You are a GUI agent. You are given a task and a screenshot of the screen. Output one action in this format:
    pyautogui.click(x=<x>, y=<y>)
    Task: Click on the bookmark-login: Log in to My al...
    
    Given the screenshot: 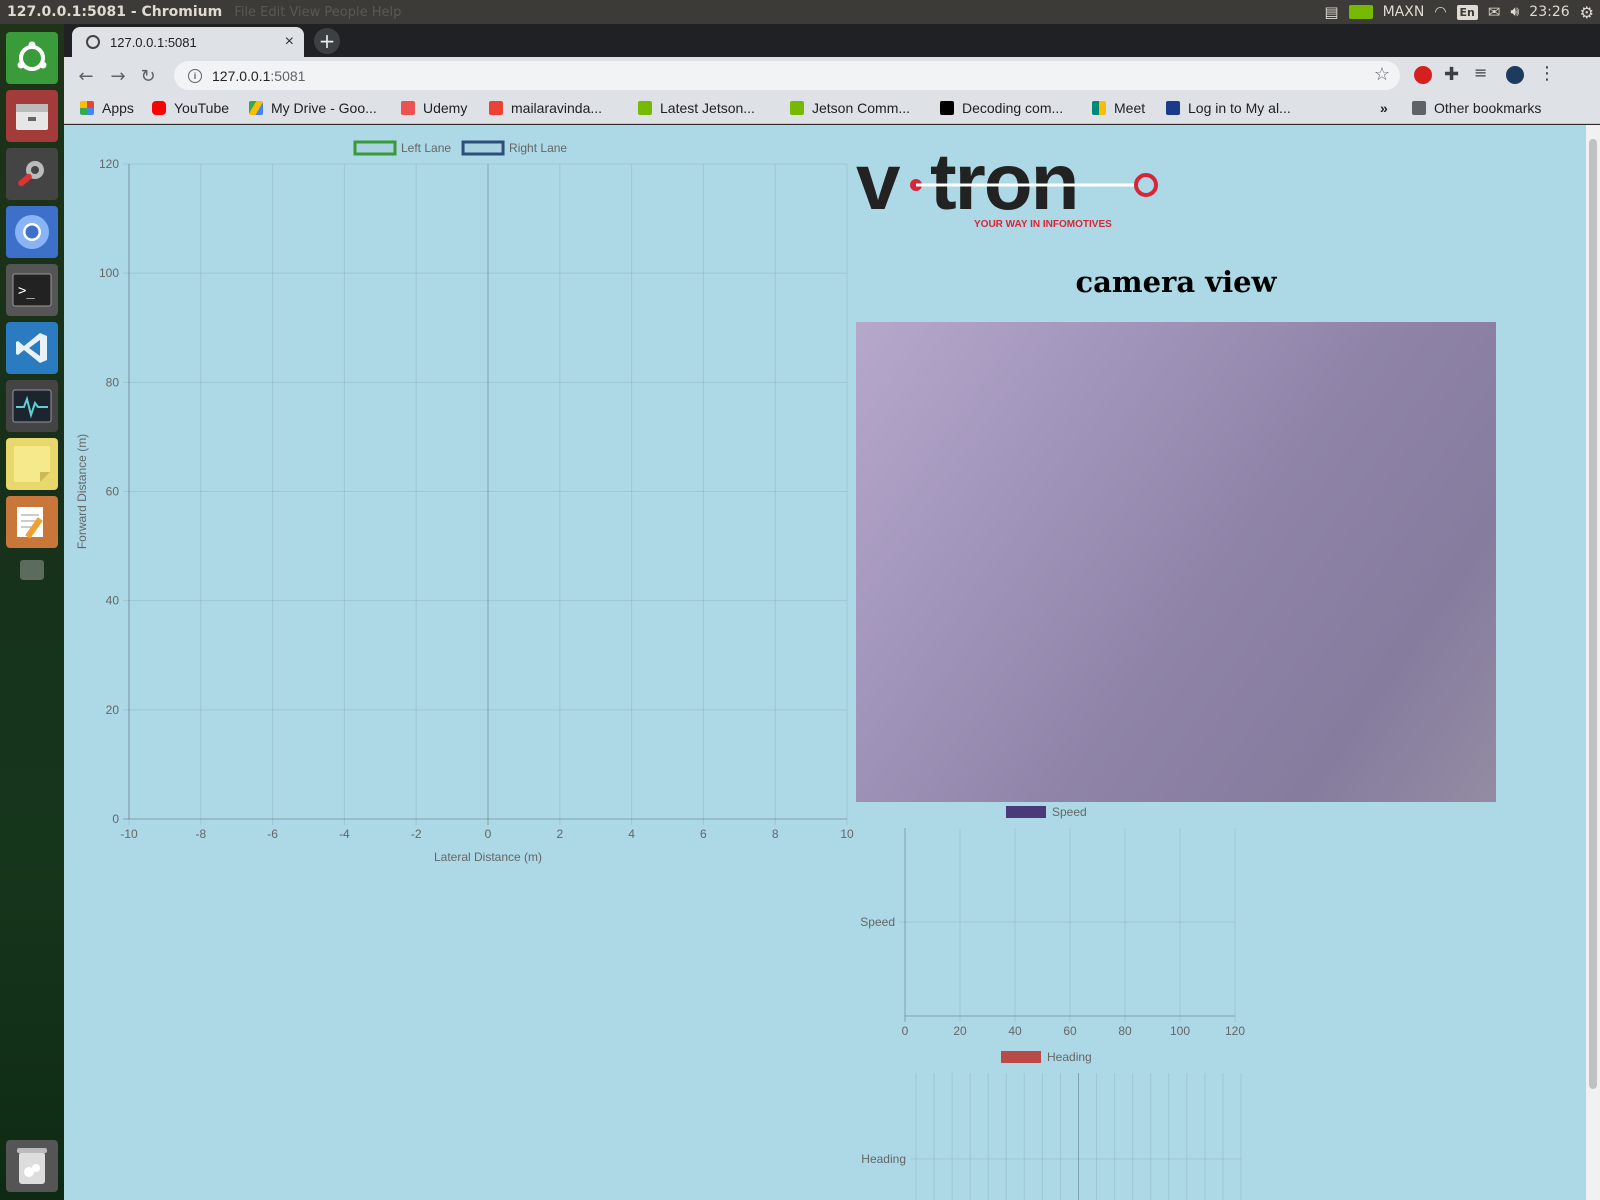 What is the action you would take?
    pyautogui.click(x=1228, y=108)
    